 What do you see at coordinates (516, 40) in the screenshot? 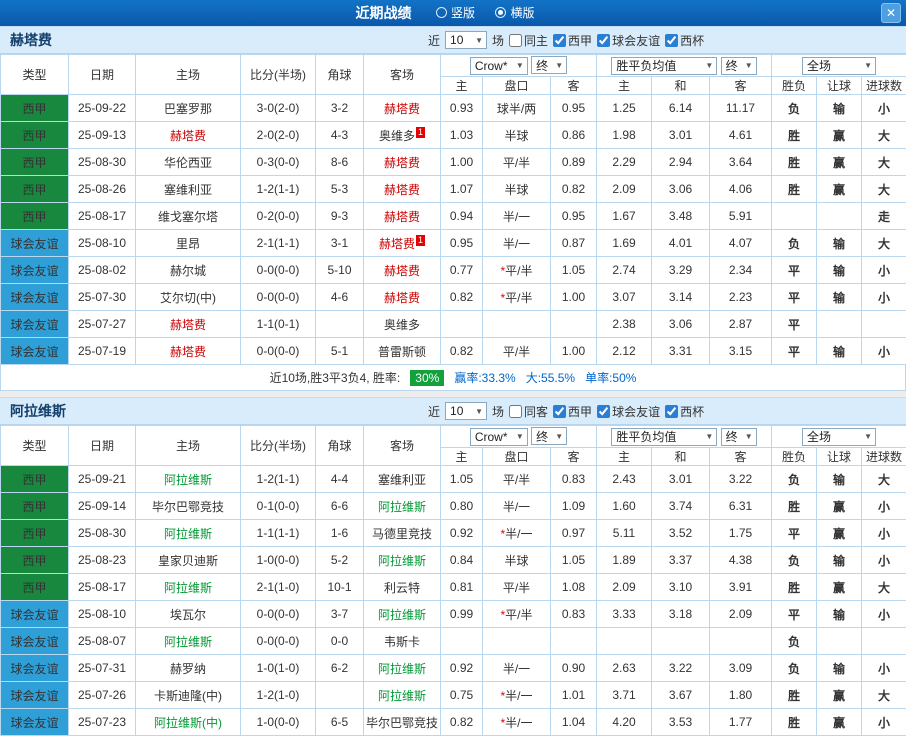
I see `same-home-checkbox` at bounding box center [516, 40].